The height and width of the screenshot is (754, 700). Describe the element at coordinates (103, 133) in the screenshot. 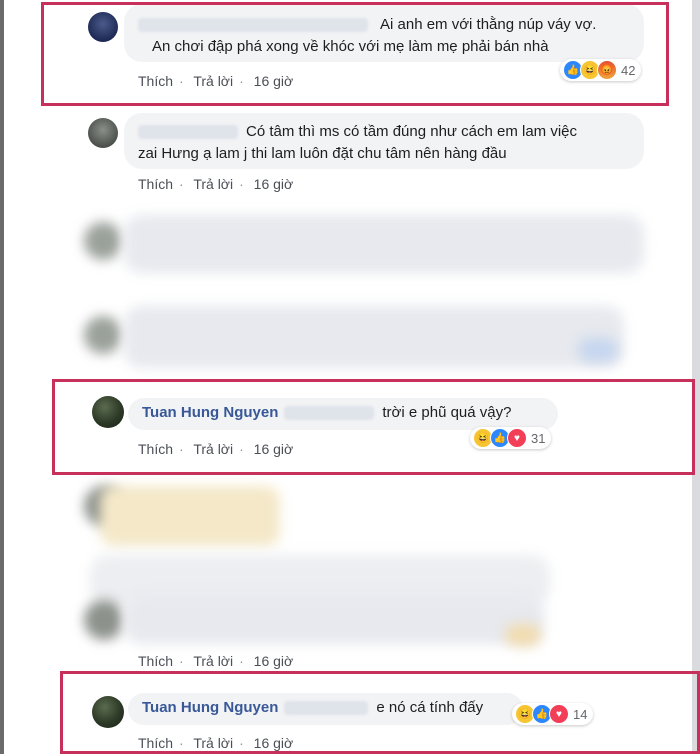

I see `avatar` at that location.